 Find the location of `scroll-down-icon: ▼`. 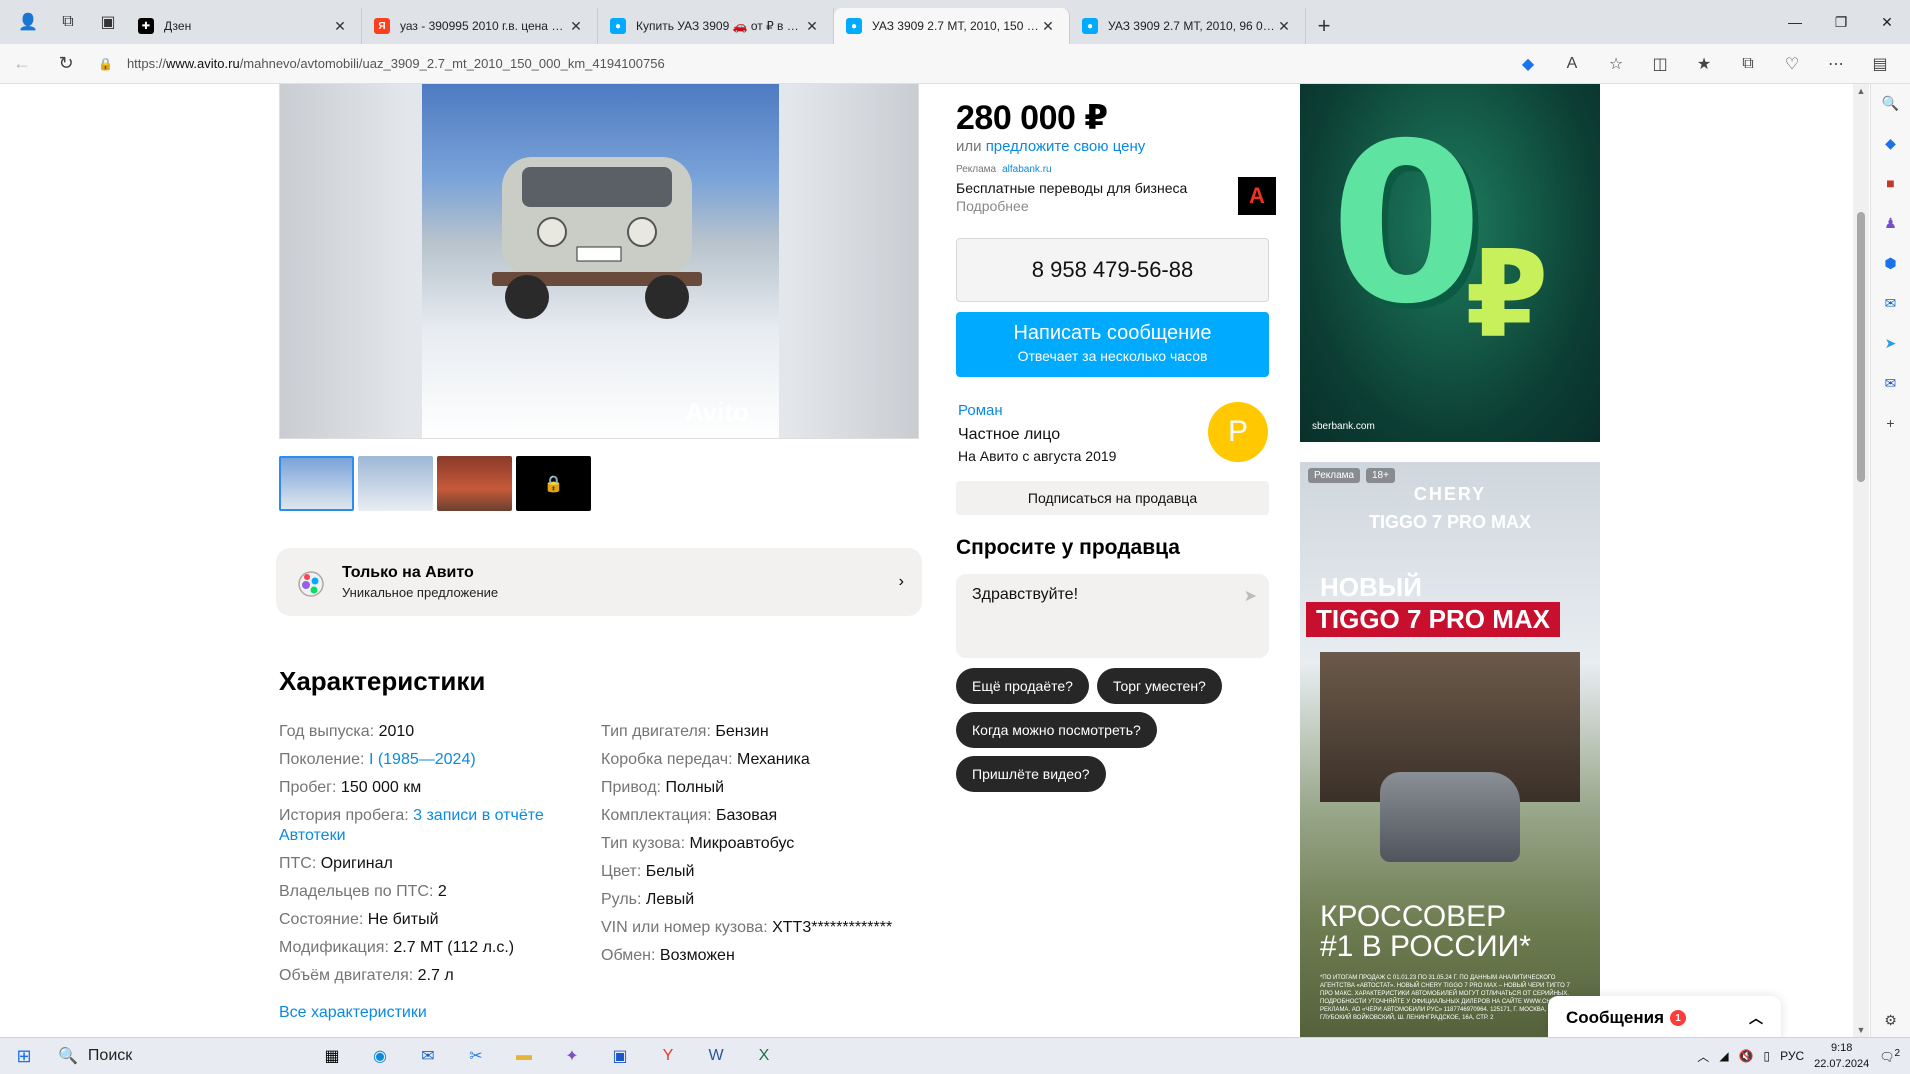

scroll-down-icon: ▼ is located at coordinates (1861, 1030).